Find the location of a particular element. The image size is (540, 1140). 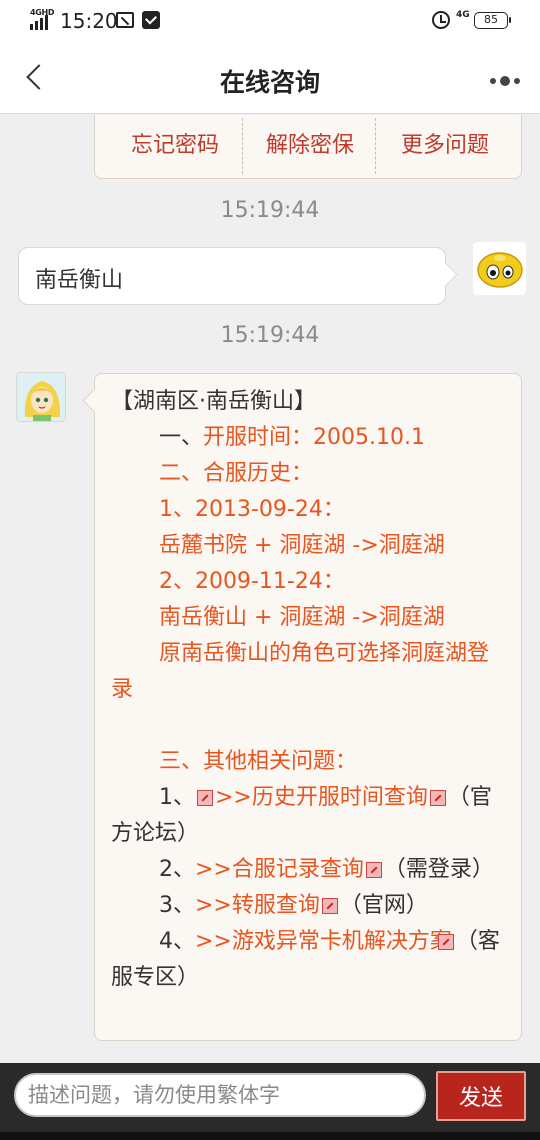

reply-line: 南岳衡山 + 洞庭湖 ->洞庭湖 is located at coordinates (302, 617).